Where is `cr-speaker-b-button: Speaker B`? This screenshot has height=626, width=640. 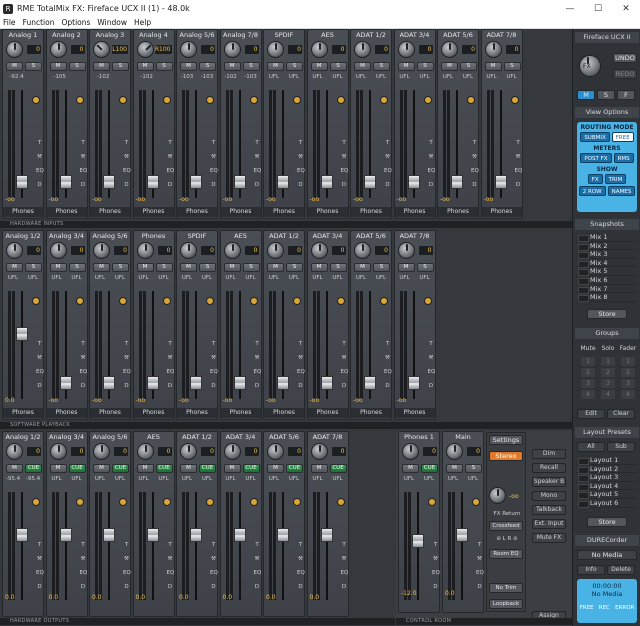
cr-speaker-b-button: Speaker B is located at coordinates (549, 482).